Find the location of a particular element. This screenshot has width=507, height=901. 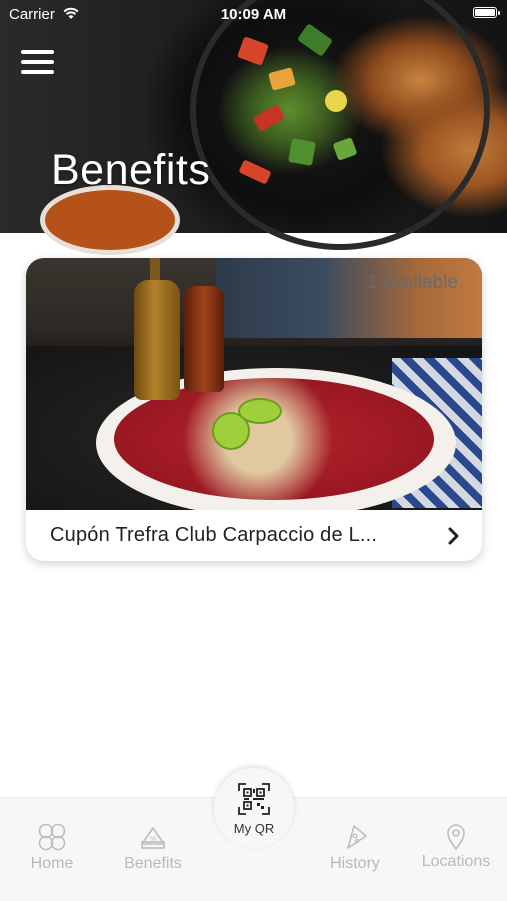

soup-bowl-decoration is located at coordinates (110, 220).